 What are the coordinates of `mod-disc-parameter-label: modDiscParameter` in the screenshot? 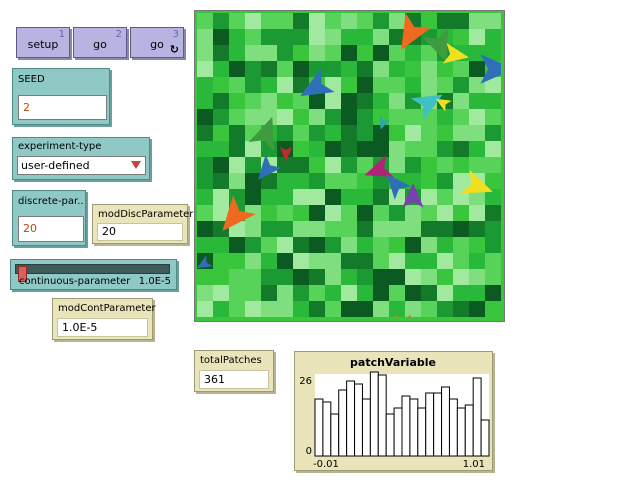 It's located at (146, 214).